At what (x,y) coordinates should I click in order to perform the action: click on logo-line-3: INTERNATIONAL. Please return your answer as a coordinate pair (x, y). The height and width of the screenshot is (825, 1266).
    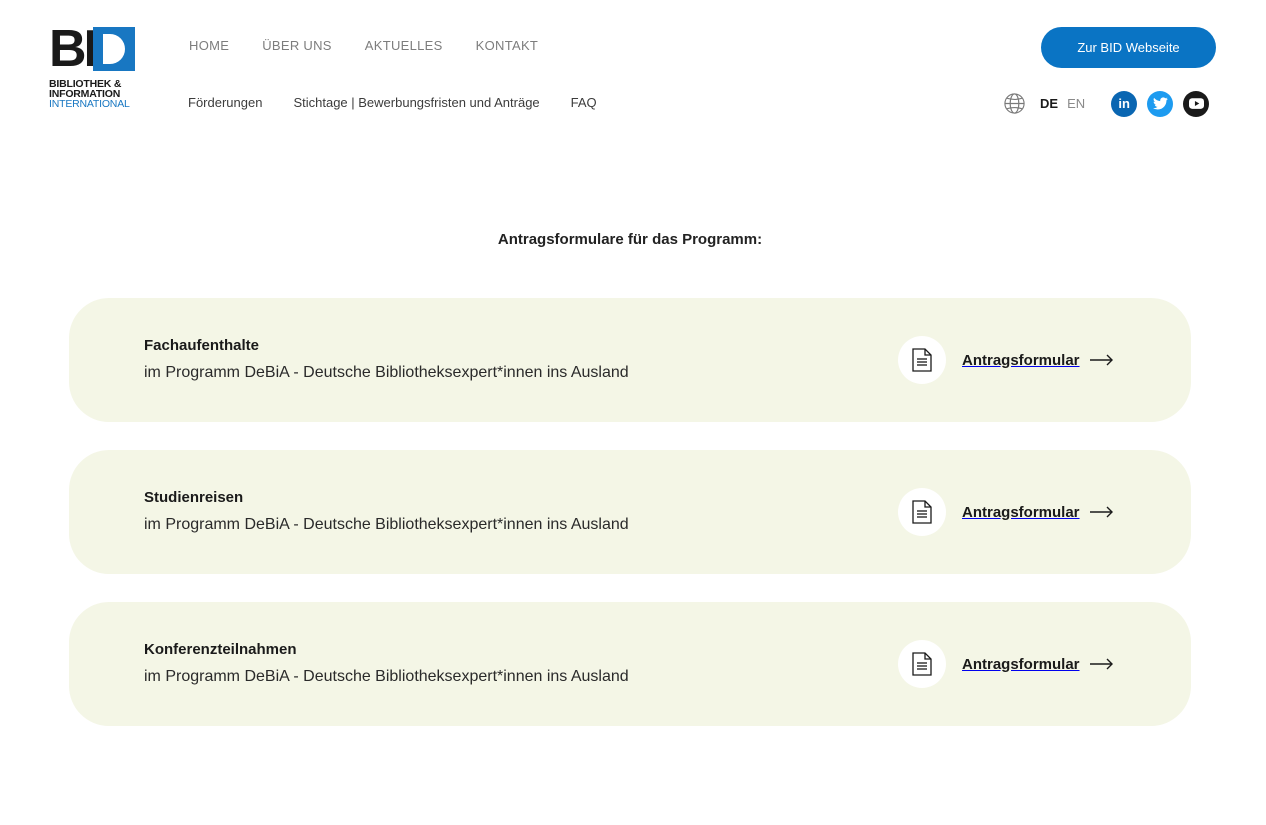
    Looking at the image, I should click on (89, 104).